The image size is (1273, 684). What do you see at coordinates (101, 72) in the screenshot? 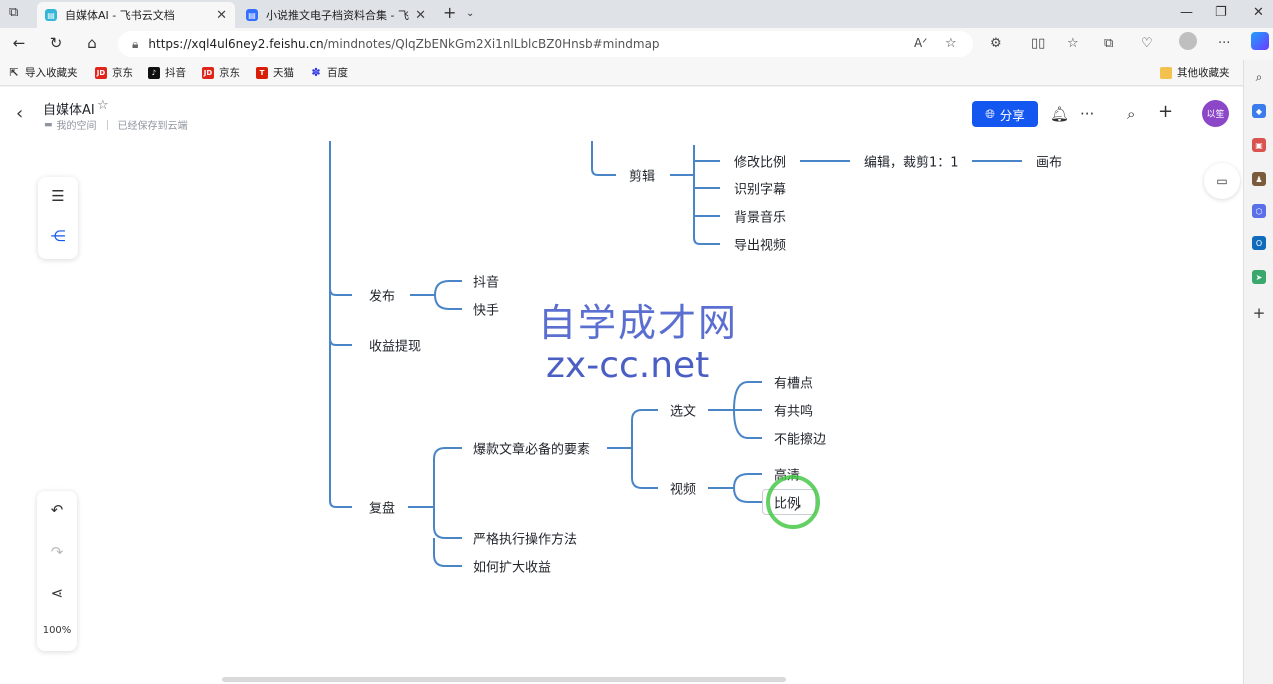
I see `jd-icon: JD` at bounding box center [101, 72].